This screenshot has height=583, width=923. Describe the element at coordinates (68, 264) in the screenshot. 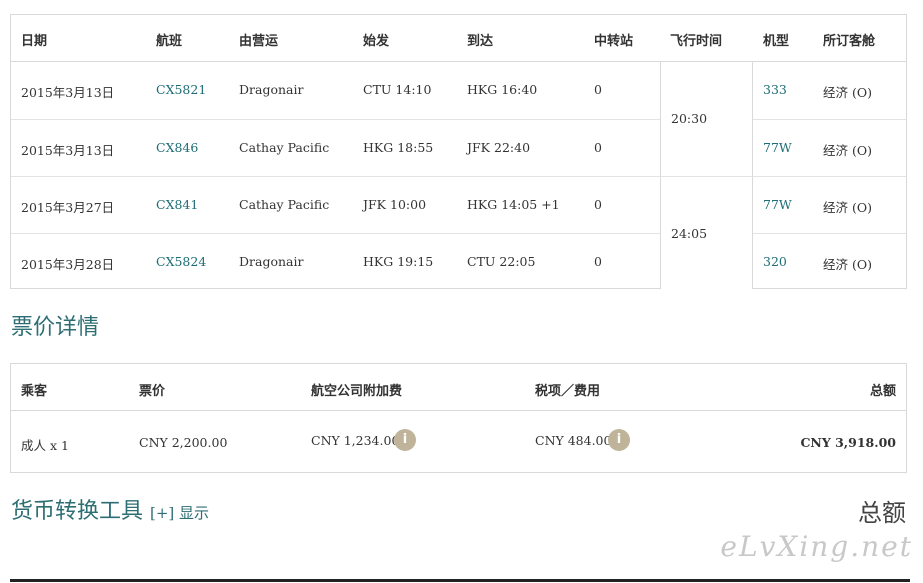

I see `flight-date: 2015年3月28日` at that location.